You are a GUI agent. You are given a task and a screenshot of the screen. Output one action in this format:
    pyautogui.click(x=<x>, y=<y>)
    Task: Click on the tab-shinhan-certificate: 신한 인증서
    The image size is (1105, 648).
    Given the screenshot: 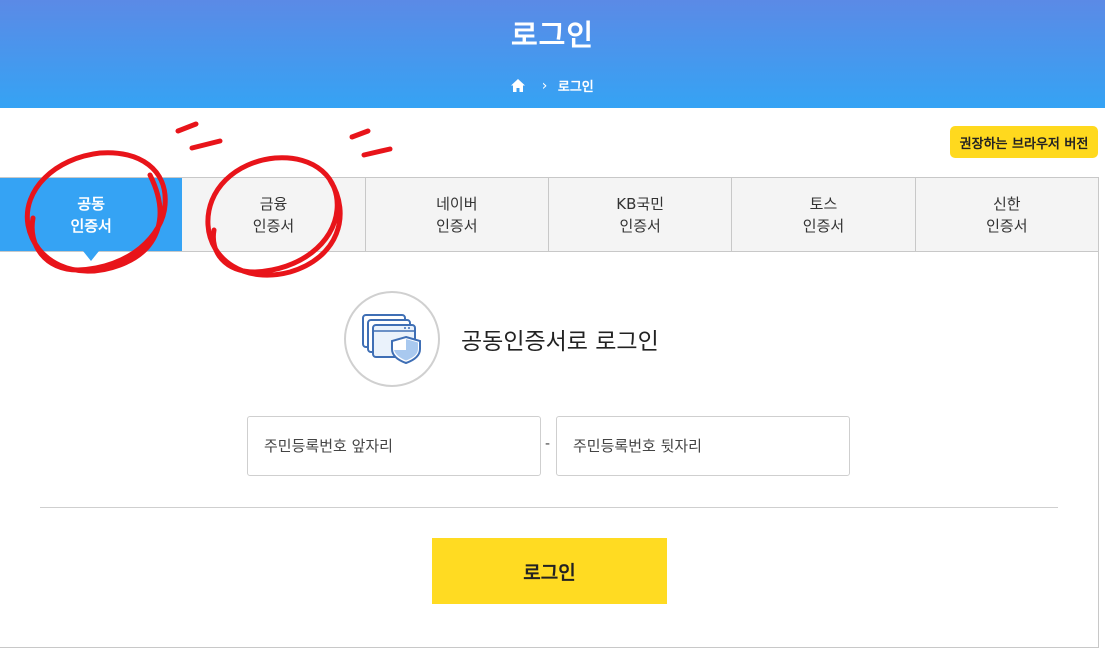 What is the action you would take?
    pyautogui.click(x=1007, y=214)
    